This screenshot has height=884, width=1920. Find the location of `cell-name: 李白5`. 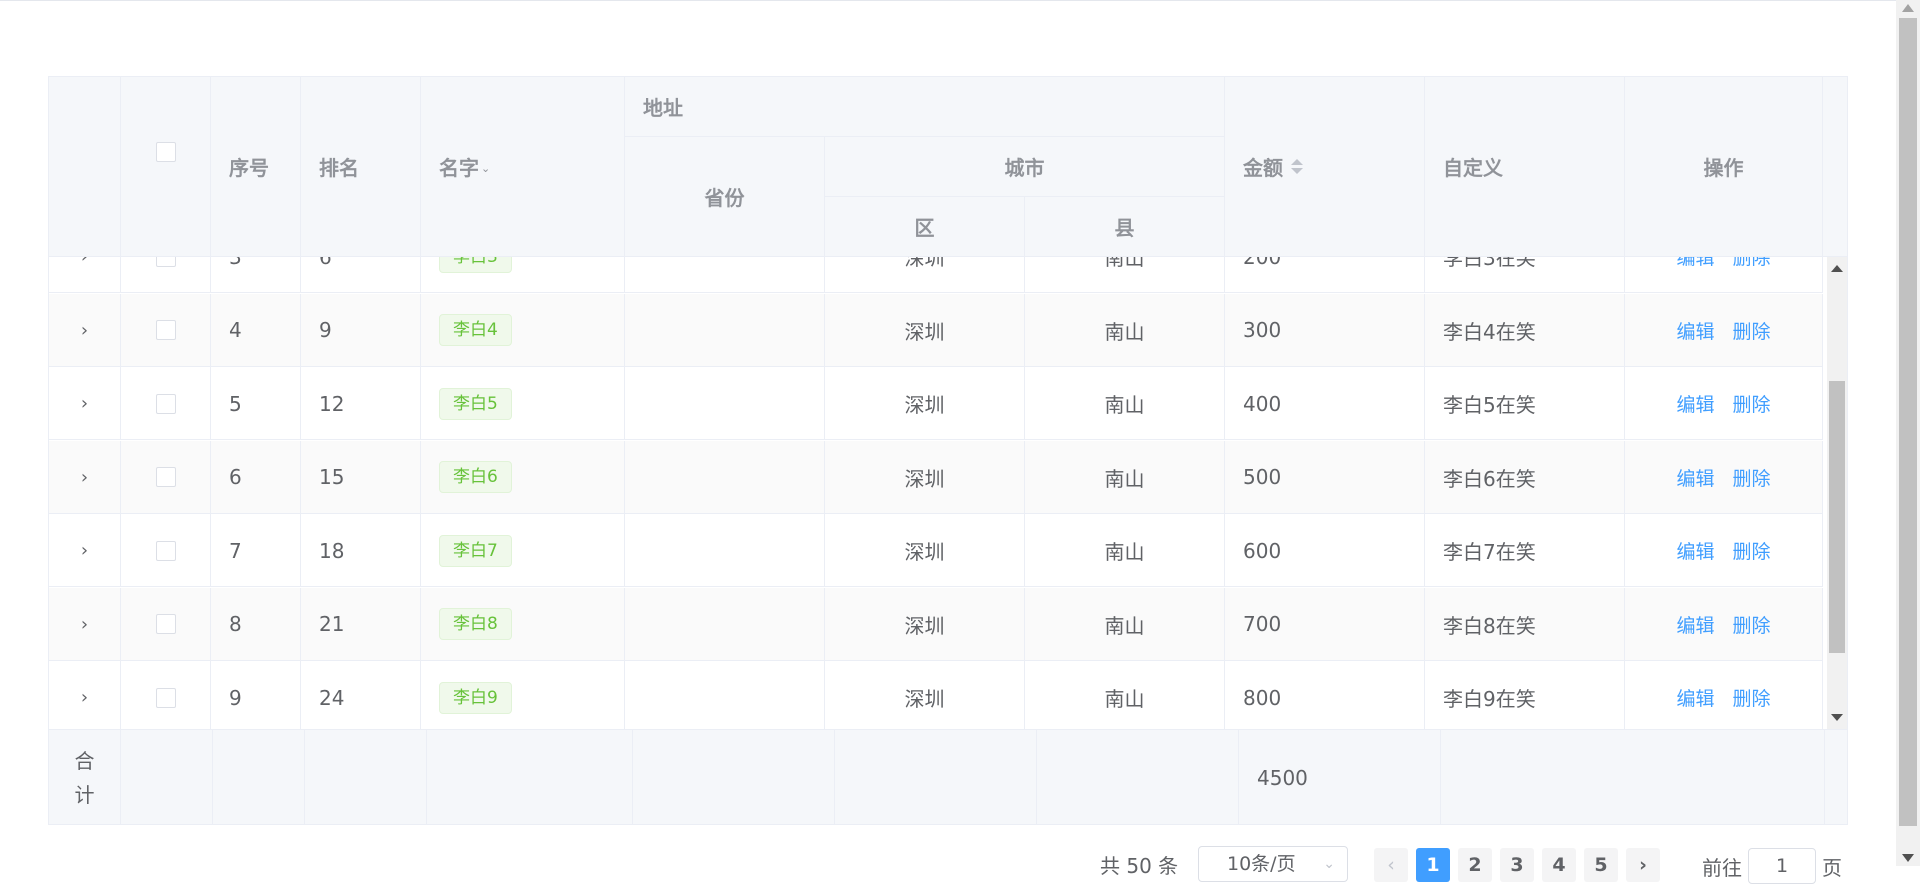

cell-name: 李白5 is located at coordinates (523, 403).